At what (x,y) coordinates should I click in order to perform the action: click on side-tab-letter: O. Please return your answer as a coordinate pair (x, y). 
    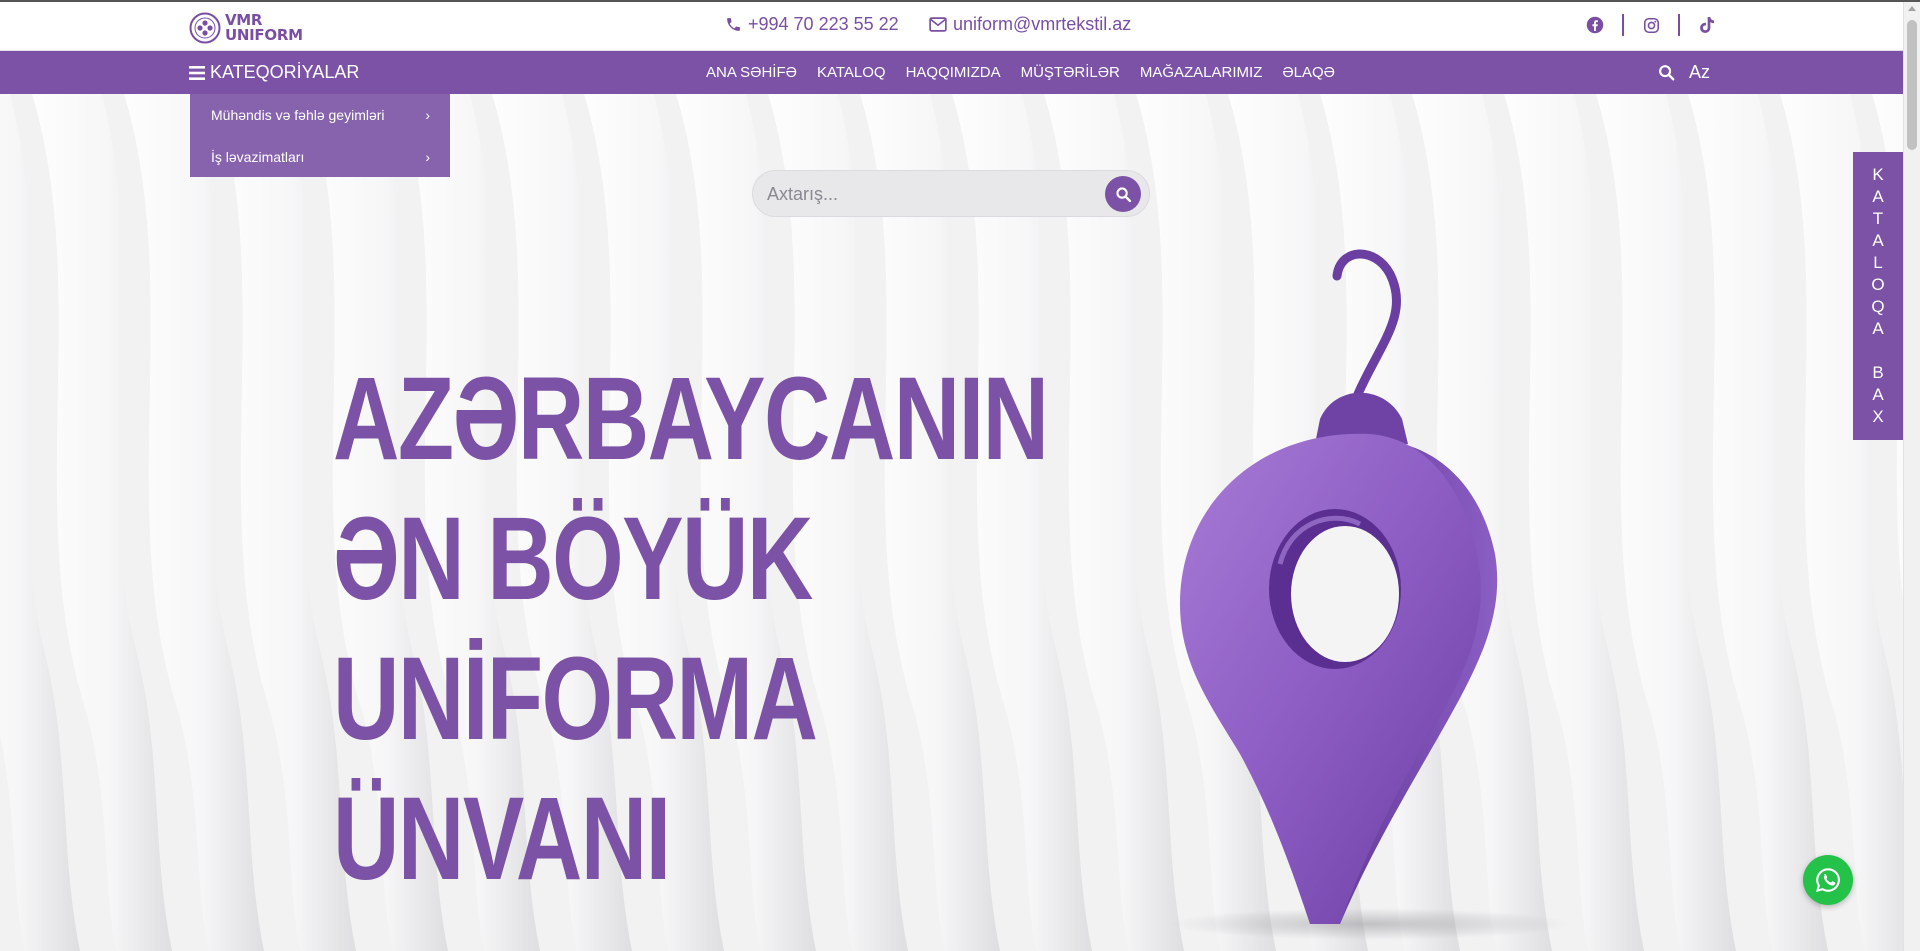
    Looking at the image, I should click on (1878, 284).